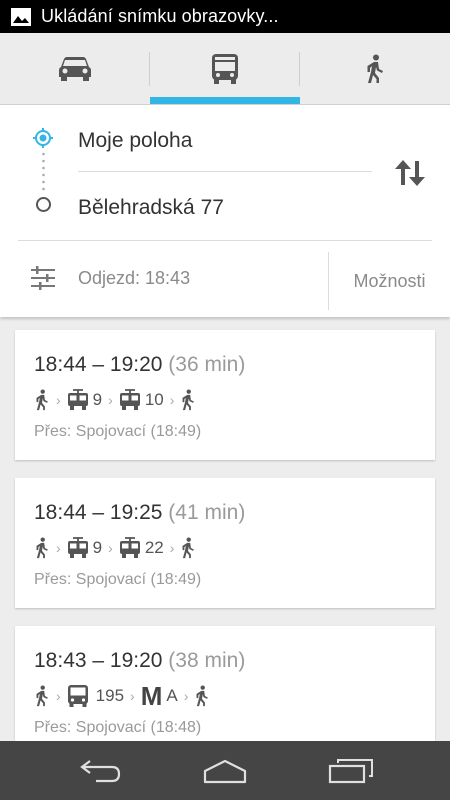 The width and height of the screenshot is (450, 800). I want to click on car-icon, so click(75, 68).